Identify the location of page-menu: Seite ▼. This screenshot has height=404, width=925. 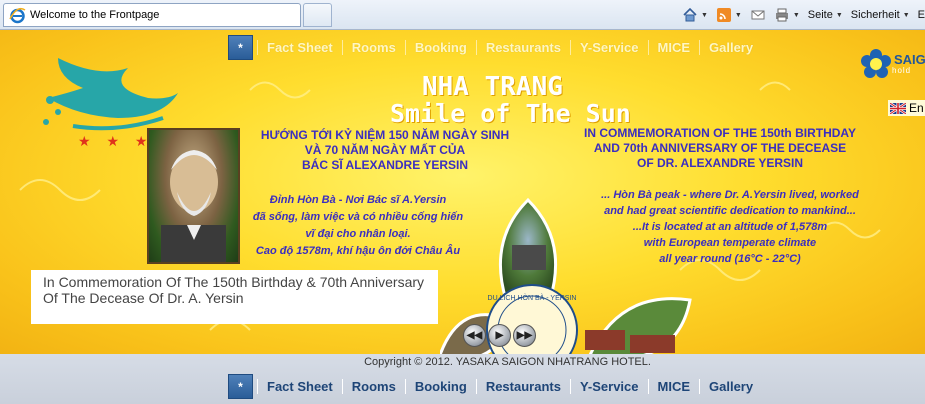
(825, 15).